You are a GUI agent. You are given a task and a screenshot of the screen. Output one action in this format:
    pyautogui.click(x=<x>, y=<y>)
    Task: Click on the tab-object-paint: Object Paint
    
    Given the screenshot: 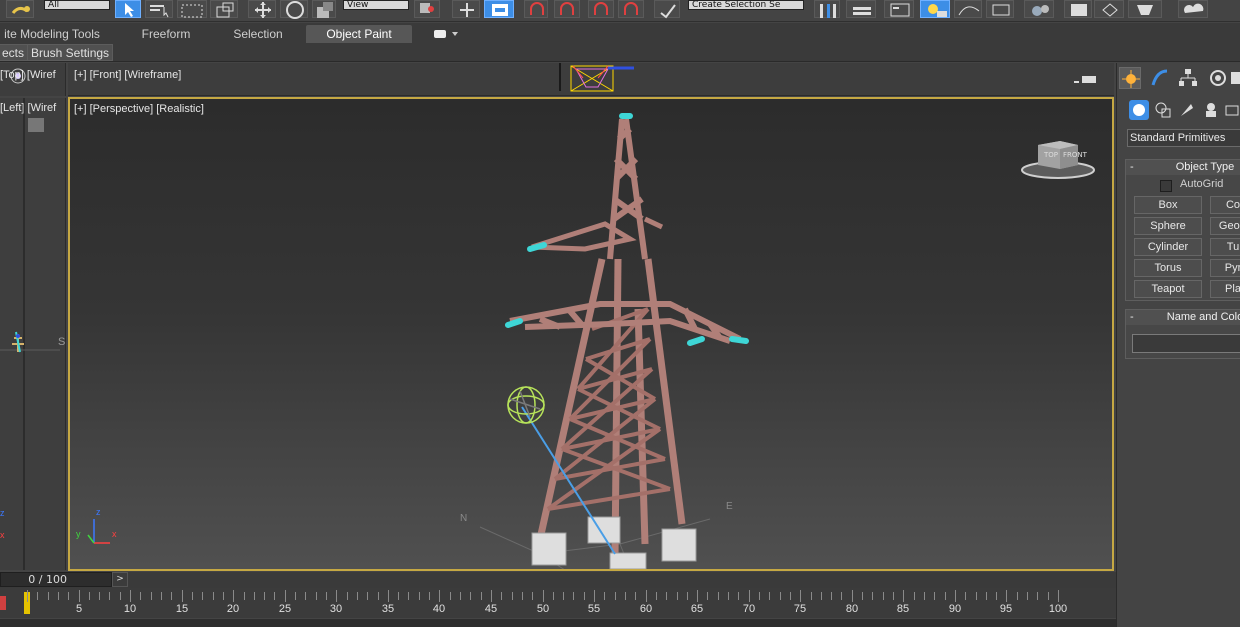 What is the action you would take?
    pyautogui.click(x=359, y=34)
    